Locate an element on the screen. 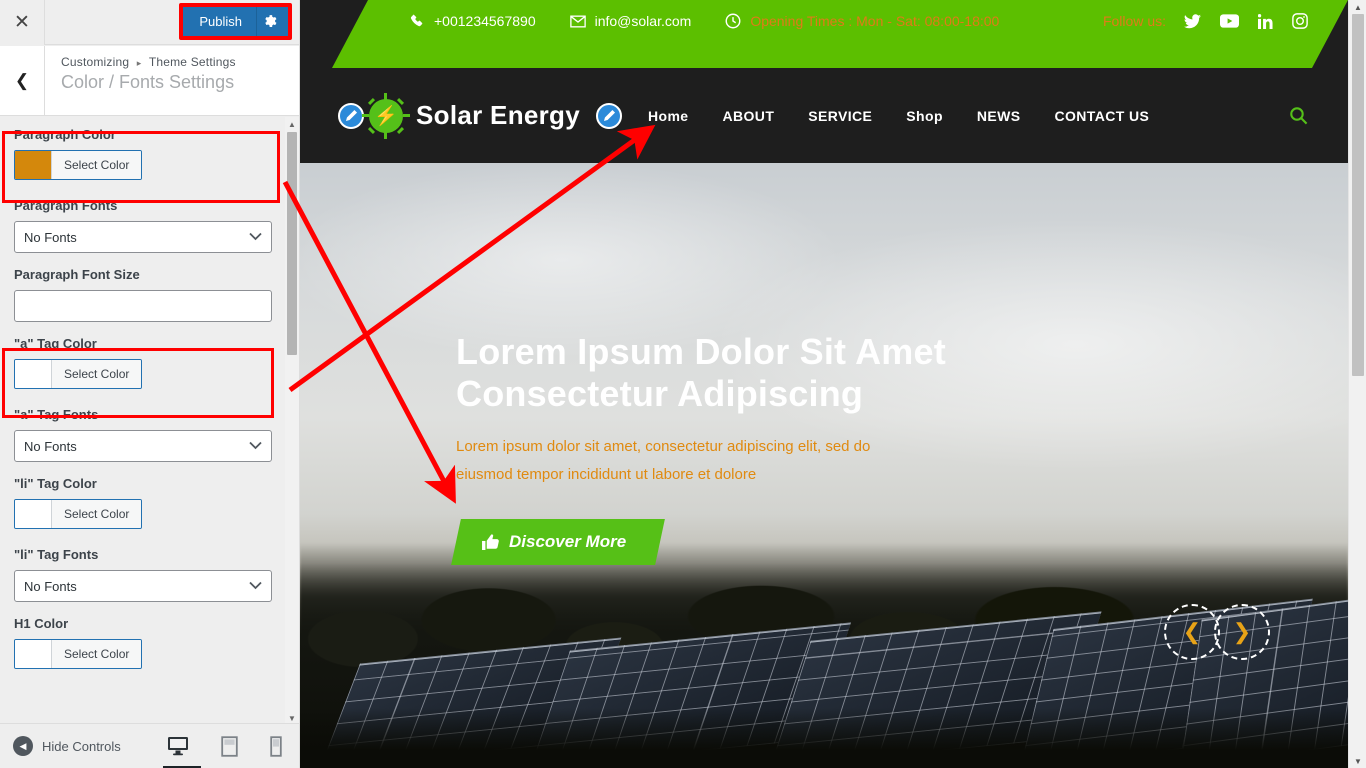 Image resolution: width=1366 pixels, height=768 pixels. mobile-icon is located at coordinates (276, 746).